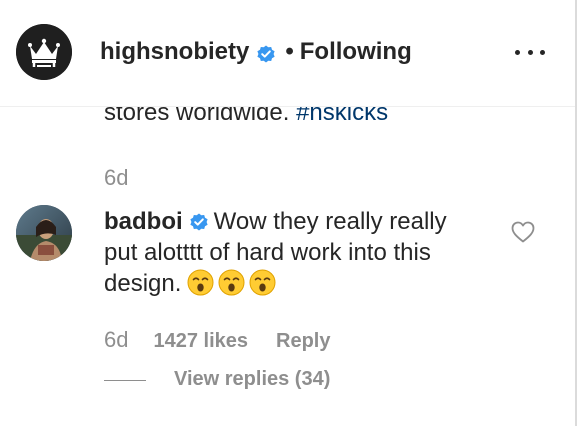 The height and width of the screenshot is (426, 577). I want to click on caption-timestamp: 6d, so click(116, 178).